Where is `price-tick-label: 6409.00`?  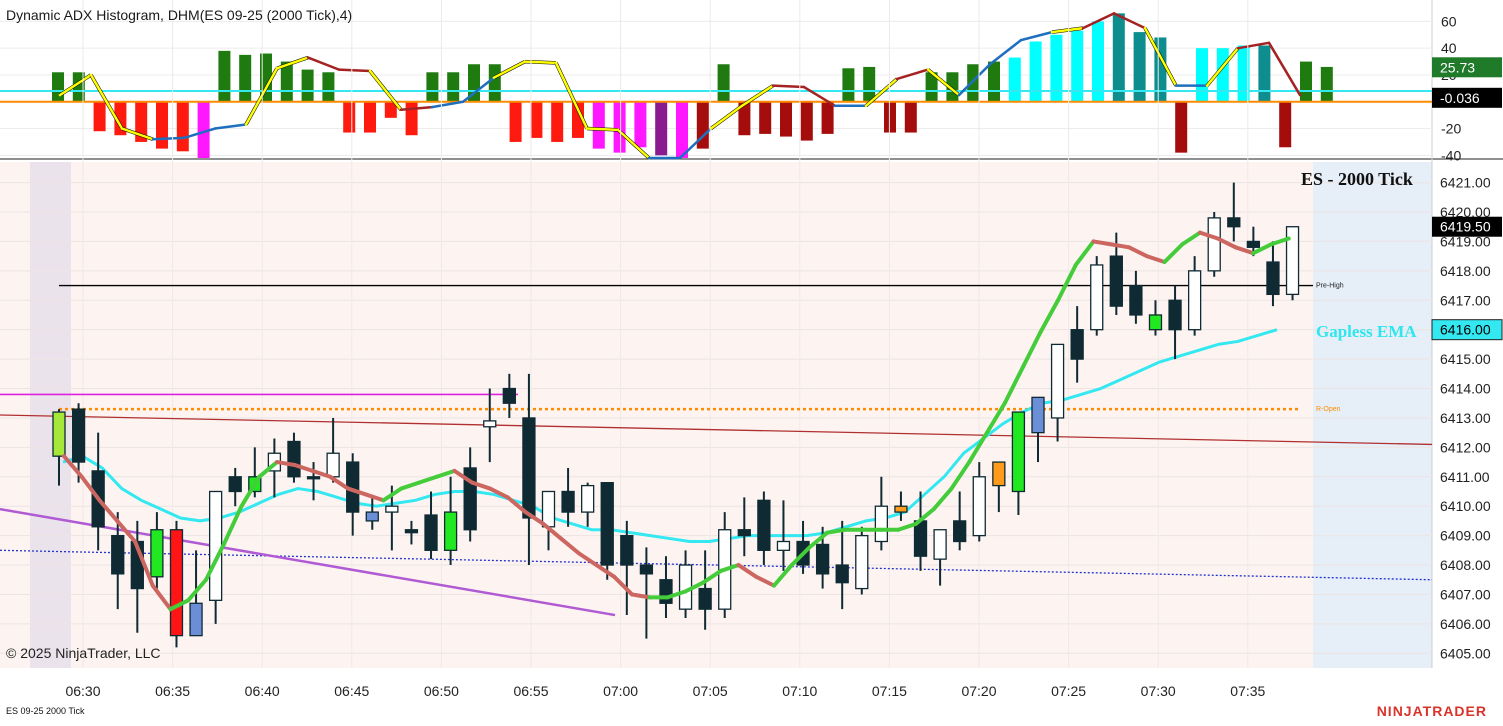 price-tick-label: 6409.00 is located at coordinates (1465, 536).